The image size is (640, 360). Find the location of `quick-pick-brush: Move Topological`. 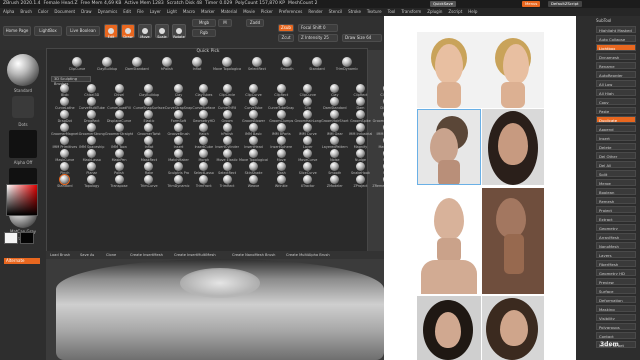

quick-pick-brush: Move Topological is located at coordinates (227, 66).